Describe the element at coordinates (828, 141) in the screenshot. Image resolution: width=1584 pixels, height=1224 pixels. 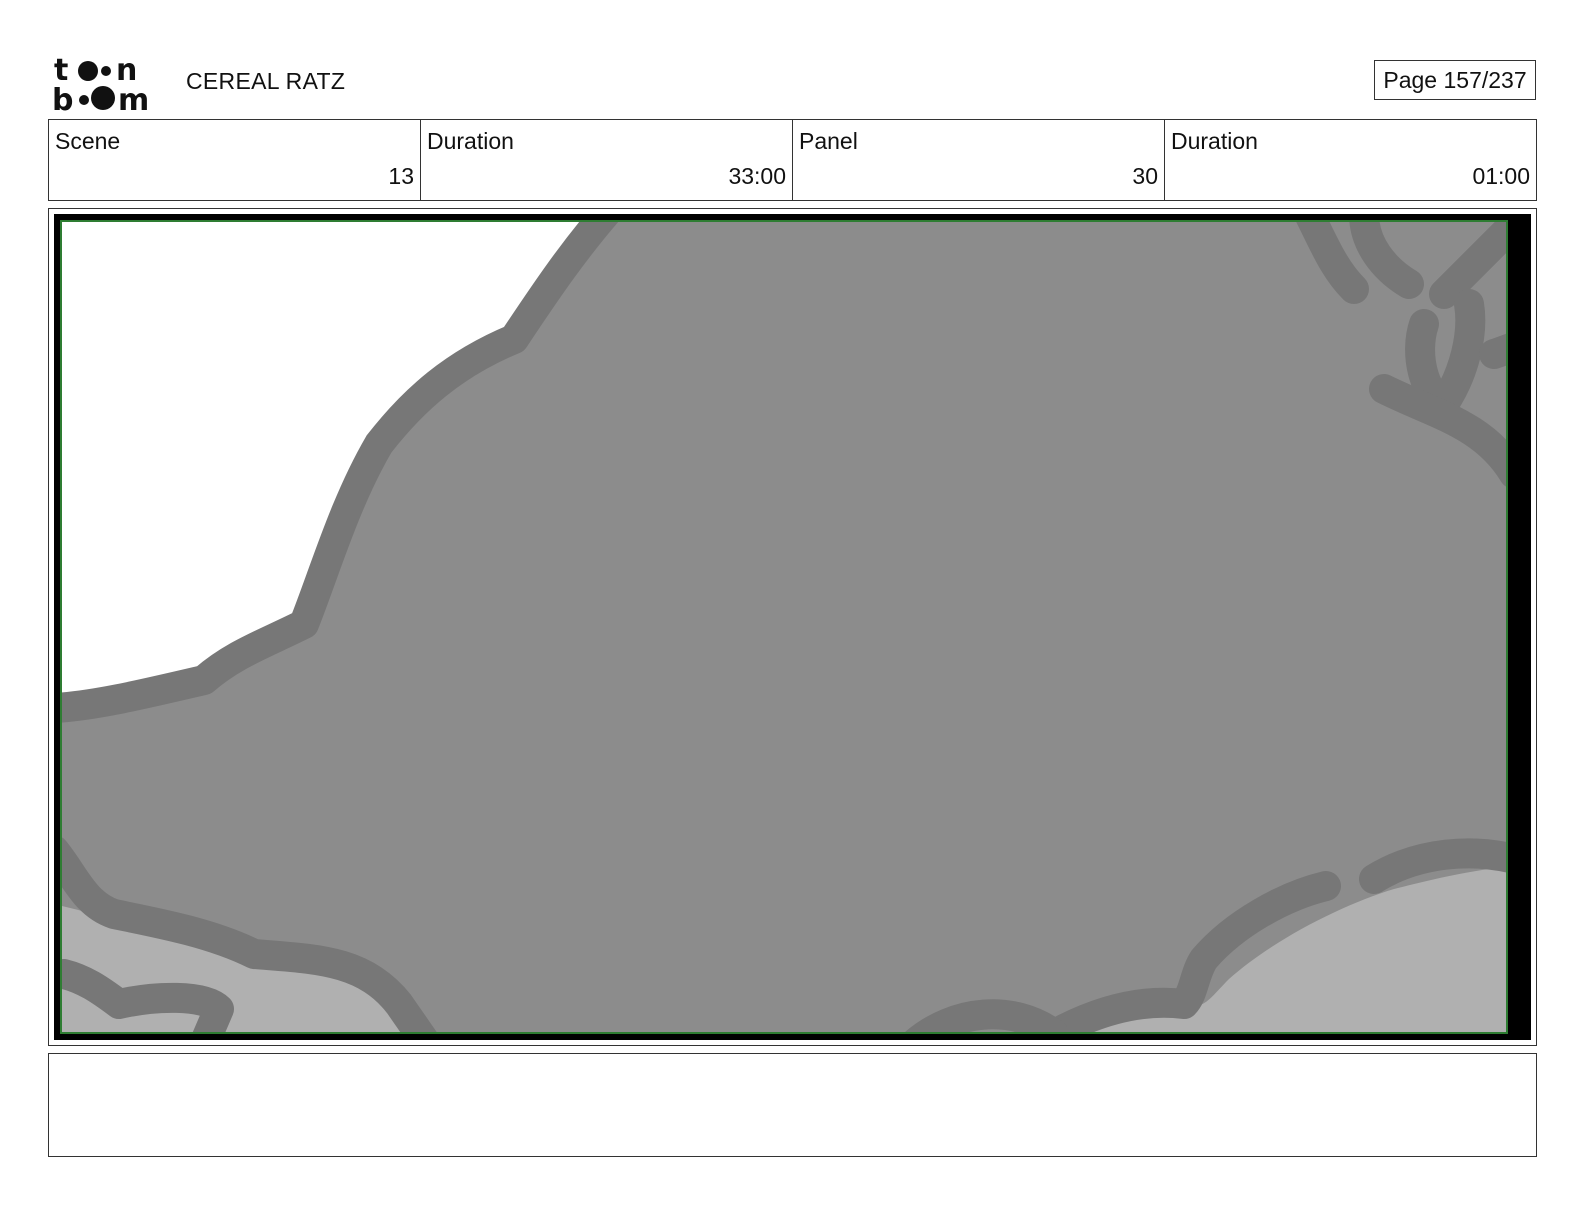
I see `panel-label: Panel` at that location.